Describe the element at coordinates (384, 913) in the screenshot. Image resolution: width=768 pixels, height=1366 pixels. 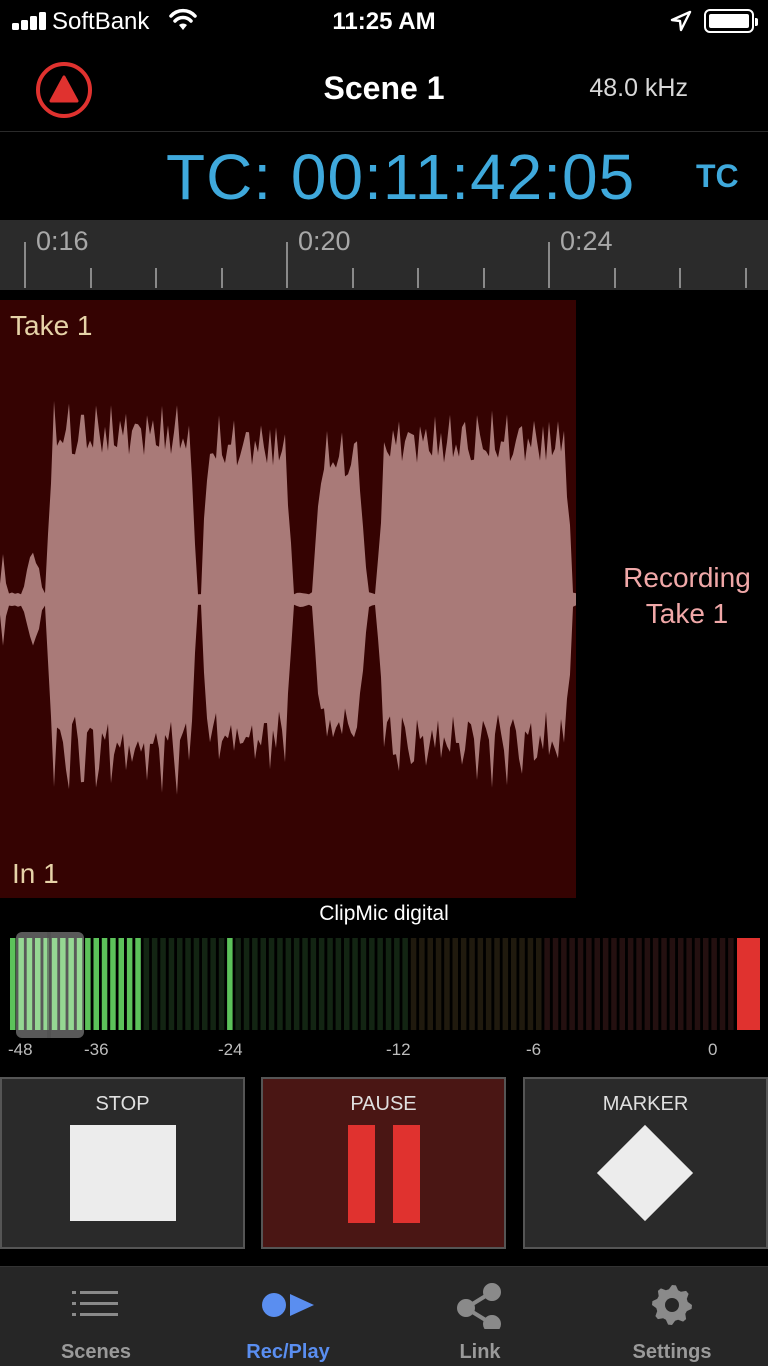
I see `input-device-name: ClipMic digital` at that location.